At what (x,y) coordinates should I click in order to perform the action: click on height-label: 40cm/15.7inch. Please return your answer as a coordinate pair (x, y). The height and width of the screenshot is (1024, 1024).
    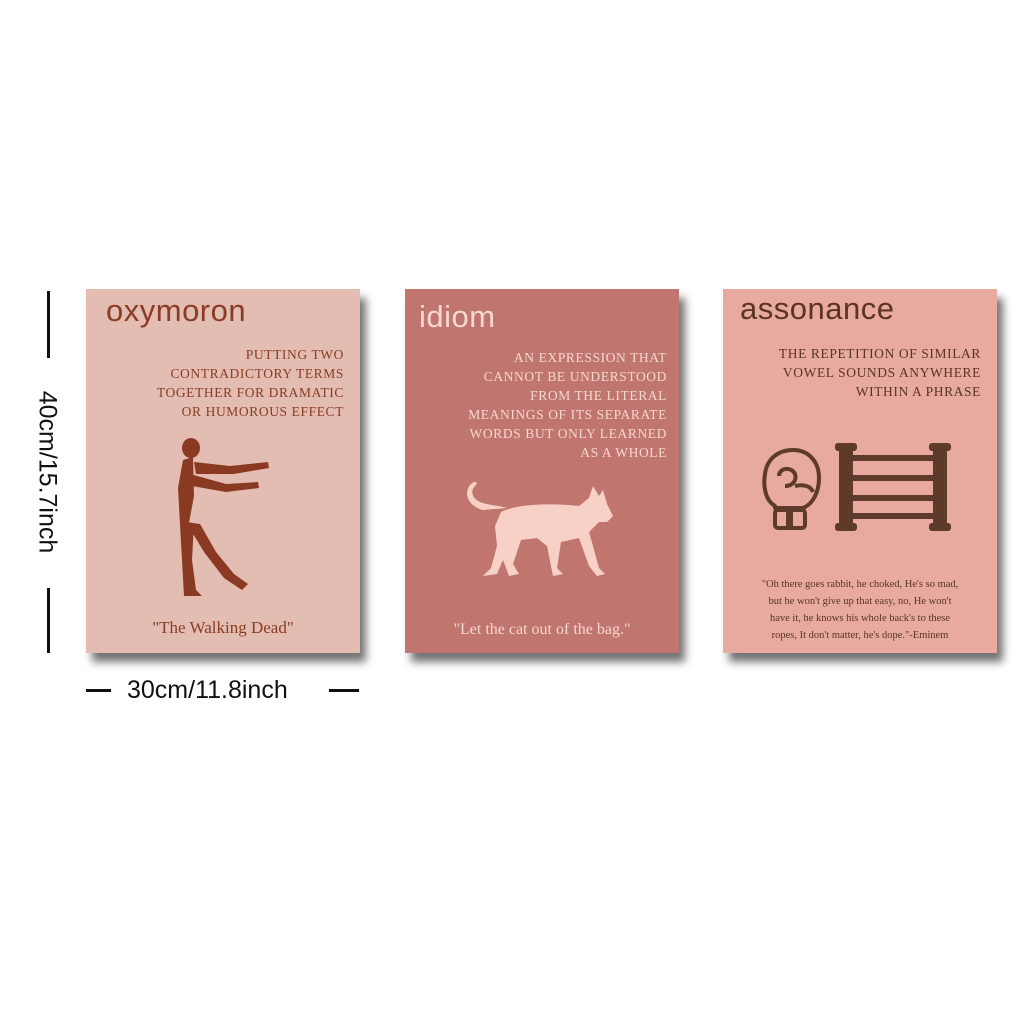
    Looking at the image, I should click on (47, 472).